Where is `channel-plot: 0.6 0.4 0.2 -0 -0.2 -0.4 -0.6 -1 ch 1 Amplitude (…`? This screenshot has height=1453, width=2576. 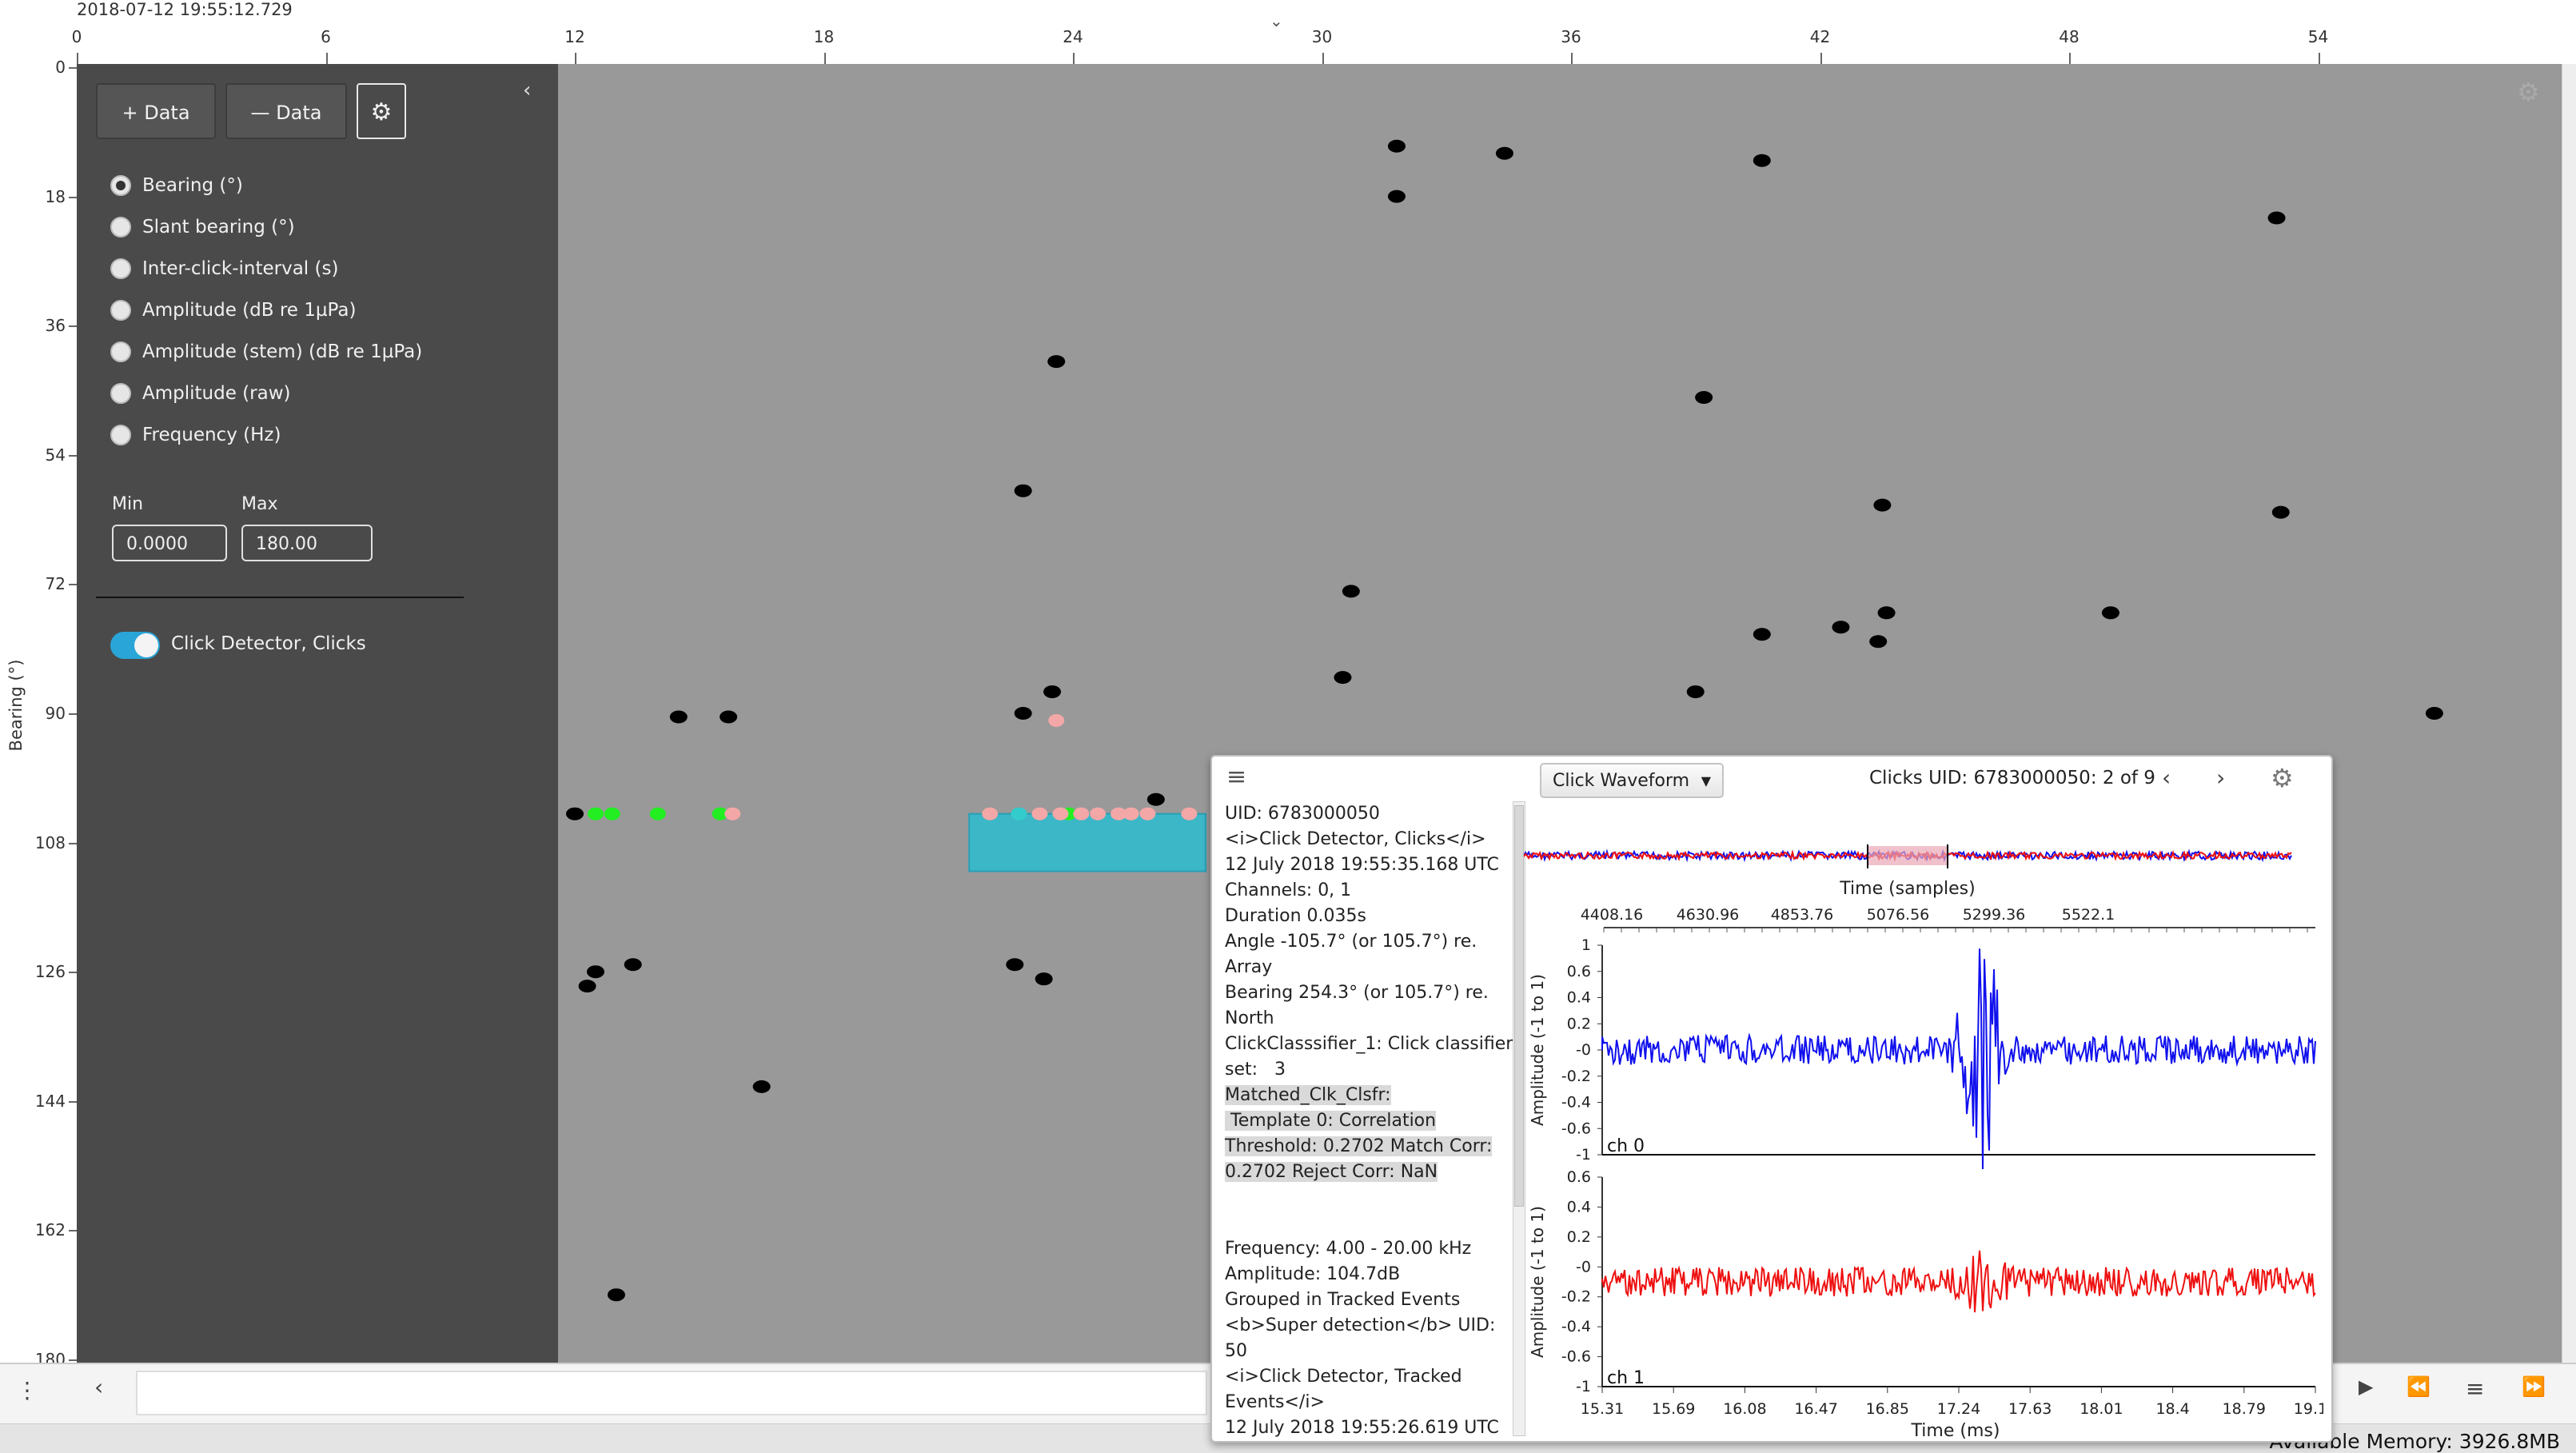 channel-plot: 0.6 0.4 0.2 -0 -0.2 -0.4 -0.6 -1 ch 1 Amplitude (… is located at coordinates (1922, 1281).